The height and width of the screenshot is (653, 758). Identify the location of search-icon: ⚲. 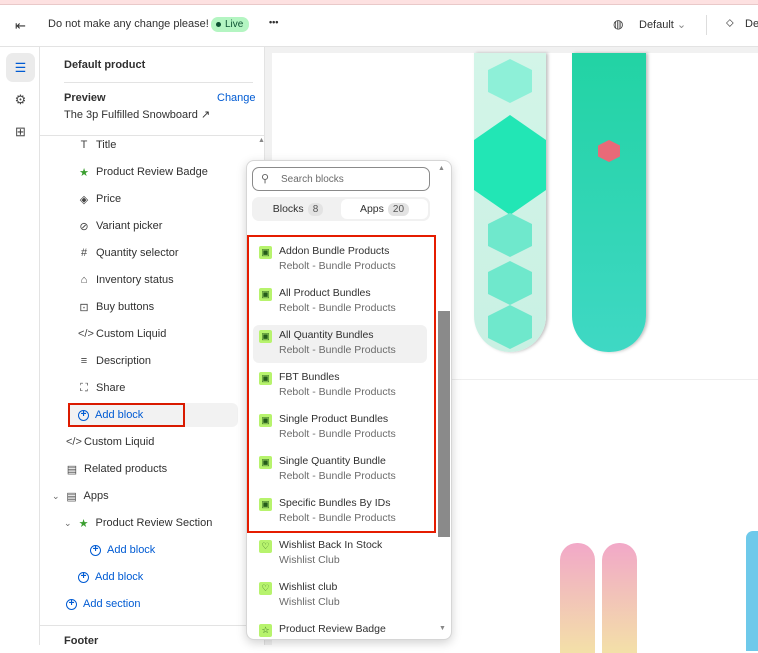
(265, 179).